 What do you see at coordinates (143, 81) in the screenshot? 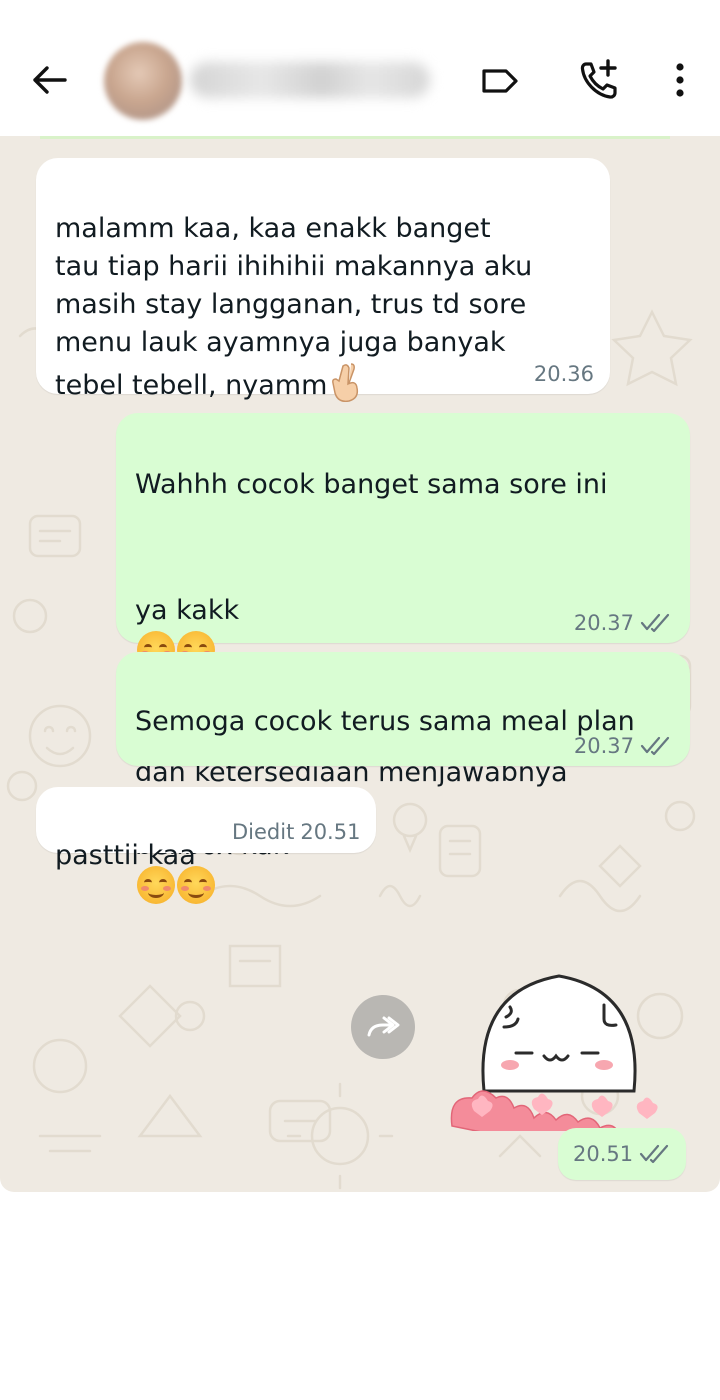
I see `contact-avatar` at bounding box center [143, 81].